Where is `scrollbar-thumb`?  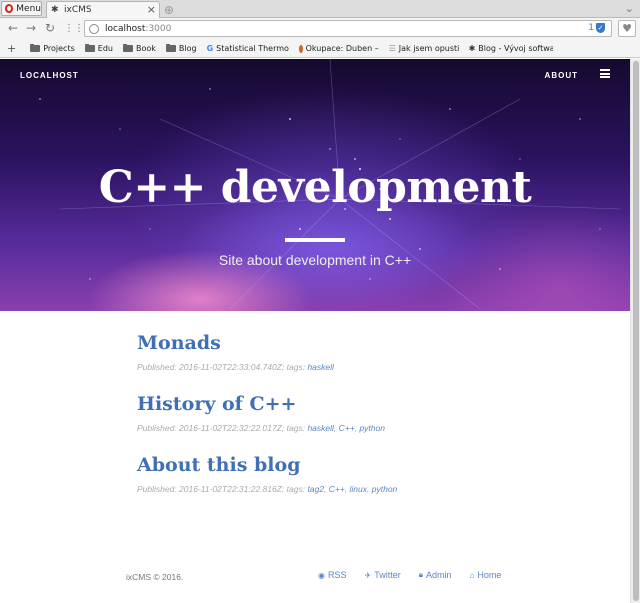 scrollbar-thumb is located at coordinates (636, 331).